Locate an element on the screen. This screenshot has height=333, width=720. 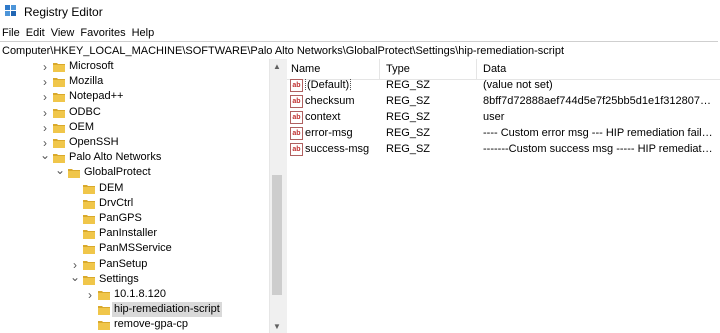
tree-item-label: ODBC is located at coordinates (85, 111).